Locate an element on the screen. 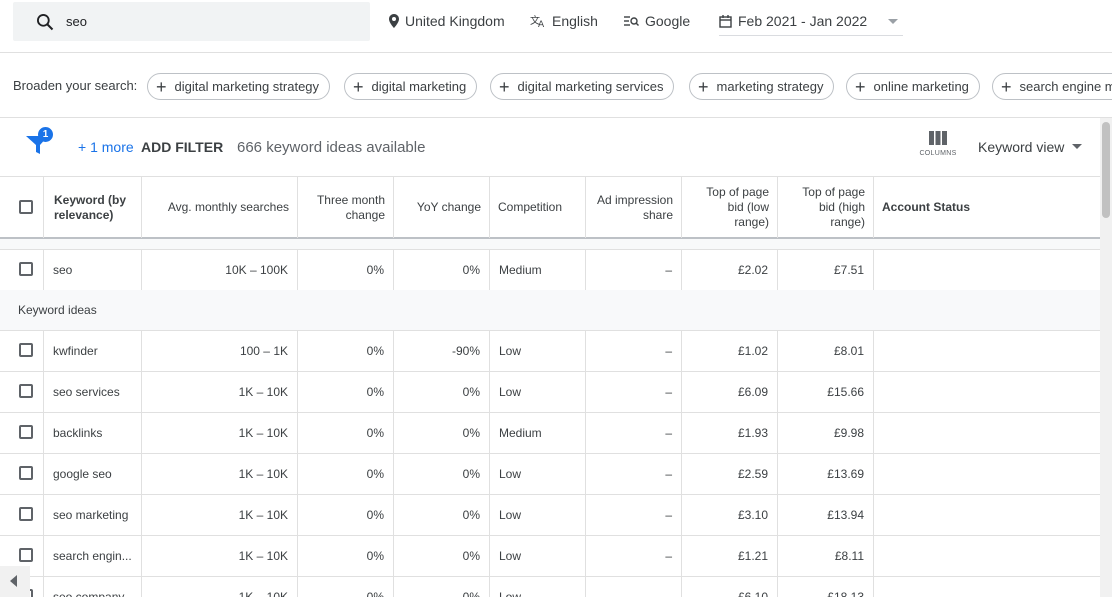  header-bid-high: Top of page bid (high range) is located at coordinates (826, 207).